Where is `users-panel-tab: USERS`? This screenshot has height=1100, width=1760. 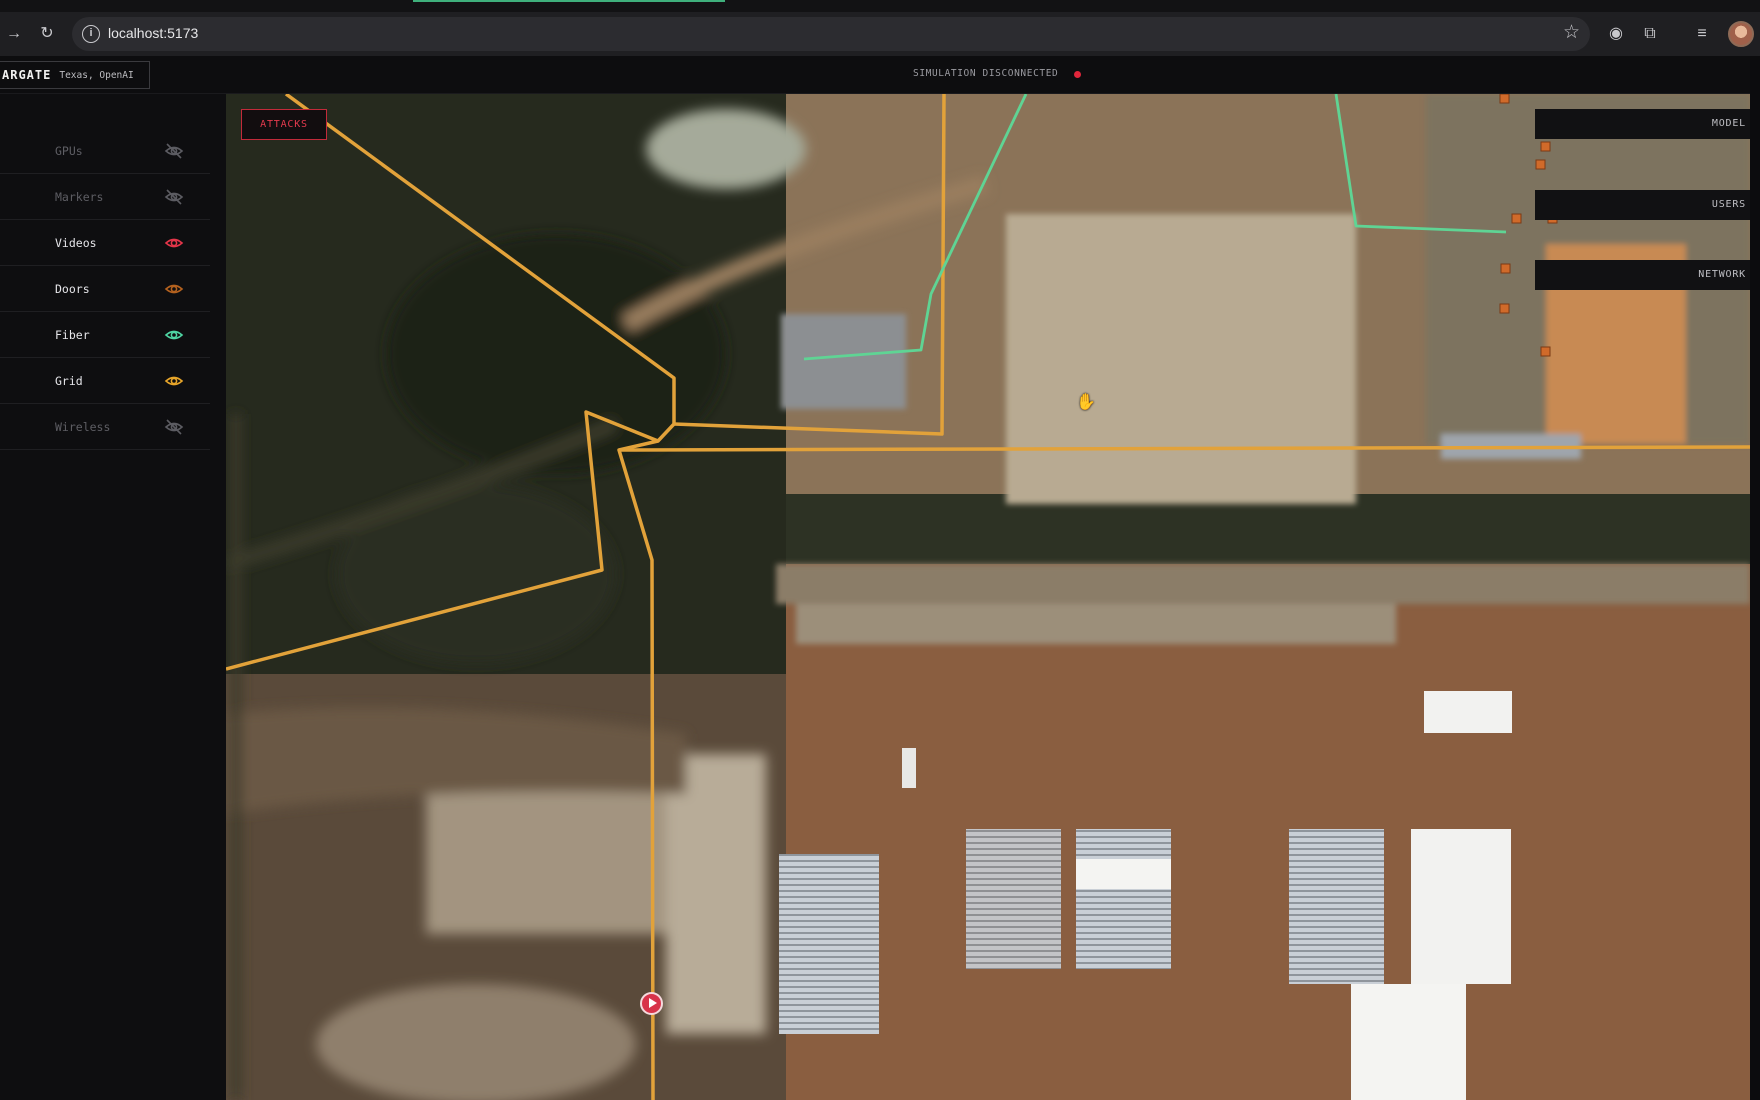
users-panel-tab: USERS is located at coordinates (1642, 205).